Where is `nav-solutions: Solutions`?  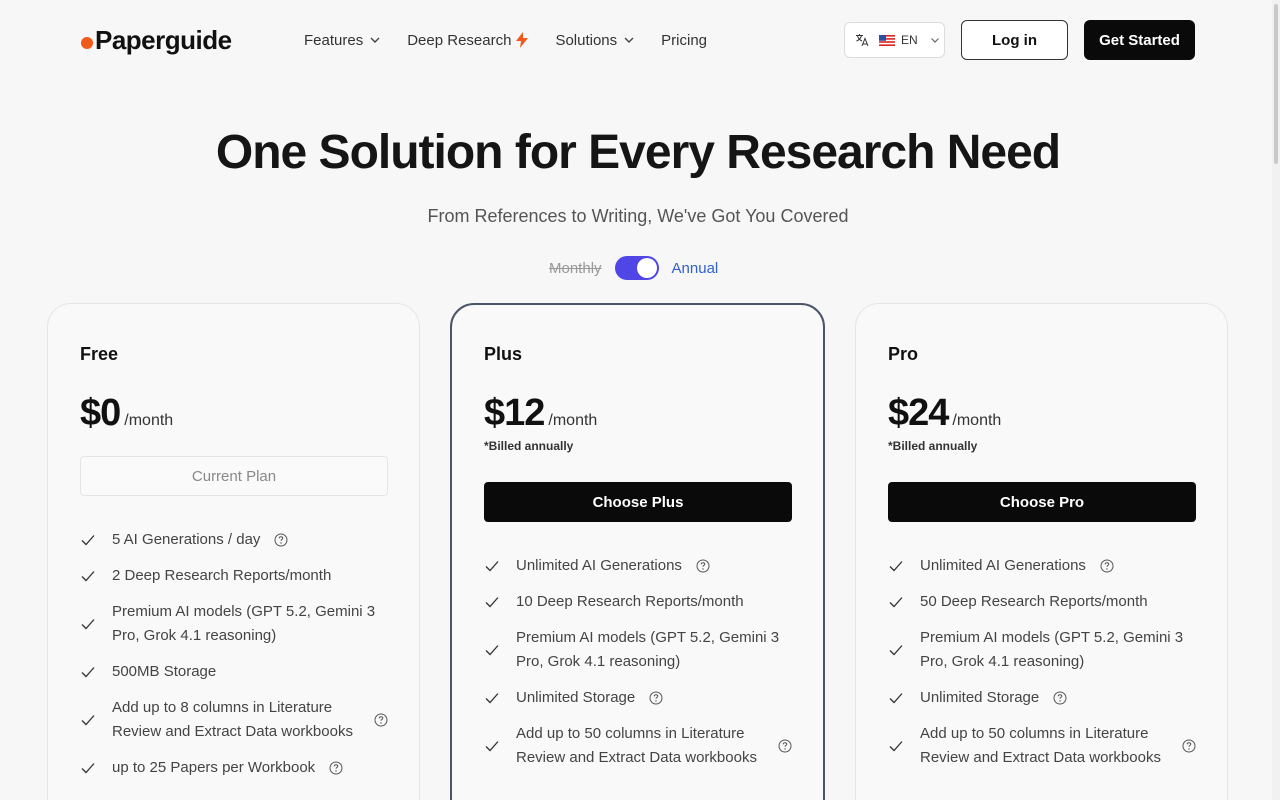 nav-solutions: Solutions is located at coordinates (595, 40).